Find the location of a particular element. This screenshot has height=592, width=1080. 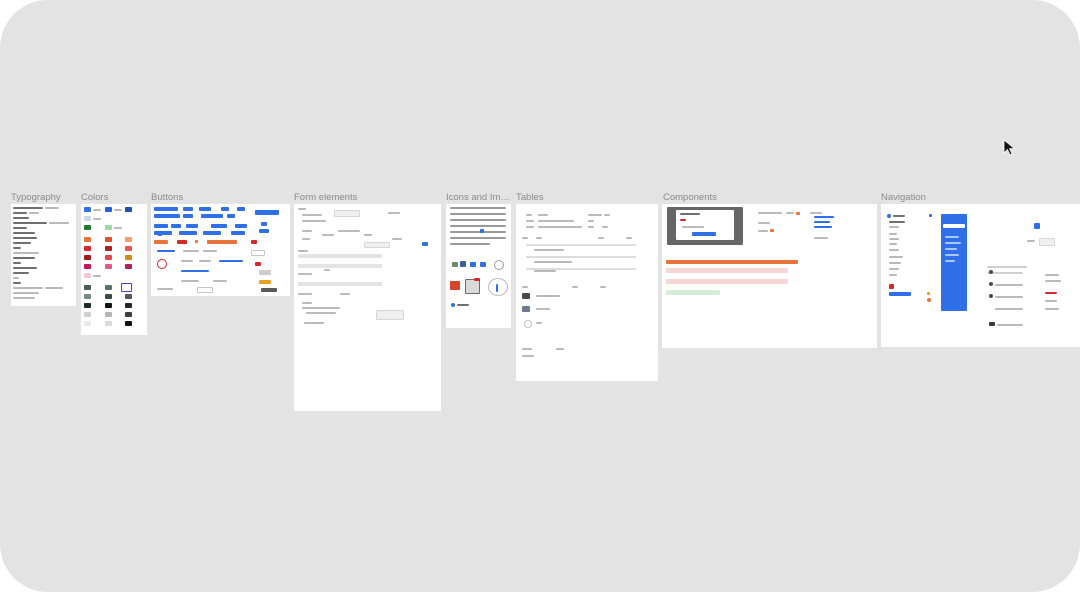

frame-typography is located at coordinates (43, 255).